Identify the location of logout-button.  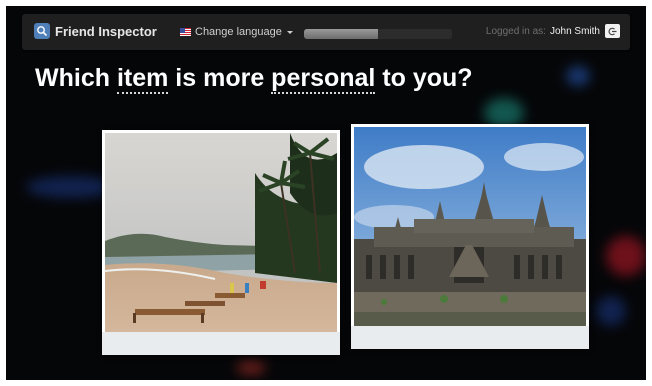
(612, 31).